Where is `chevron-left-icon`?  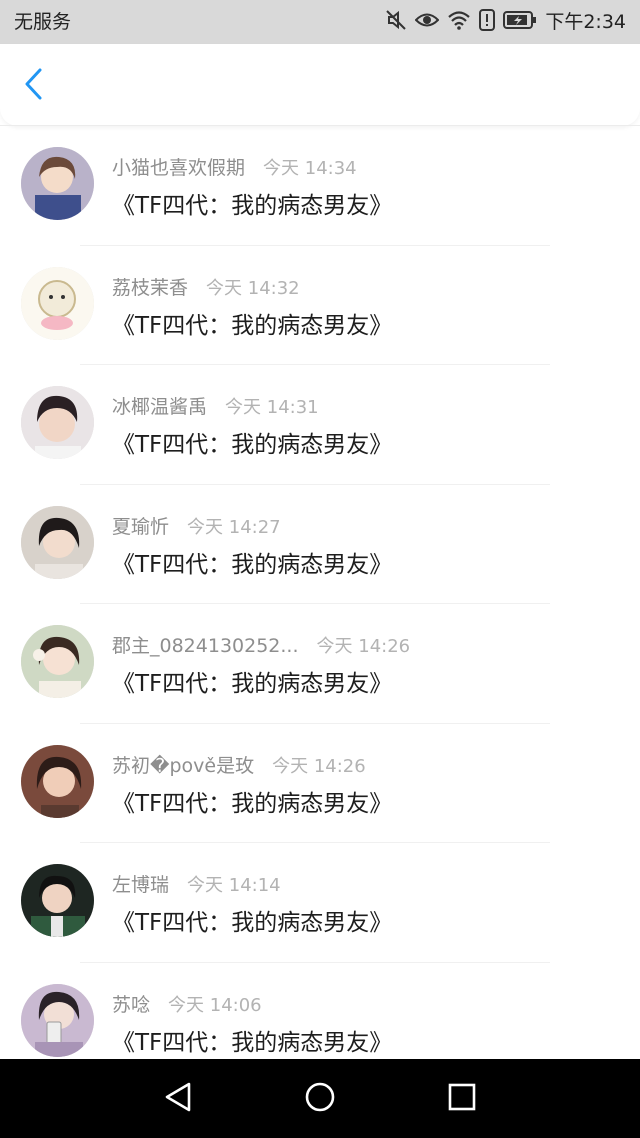
chevron-left-icon is located at coordinates (34, 86).